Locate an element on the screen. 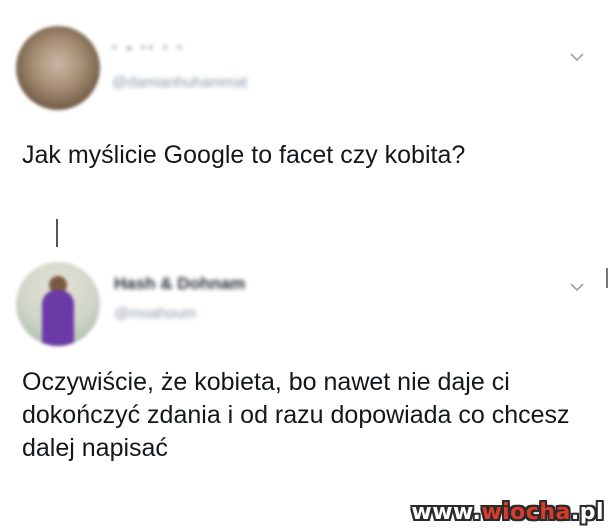 Image resolution: width=610 pixels, height=531 pixels. divider is located at coordinates (607, 278).